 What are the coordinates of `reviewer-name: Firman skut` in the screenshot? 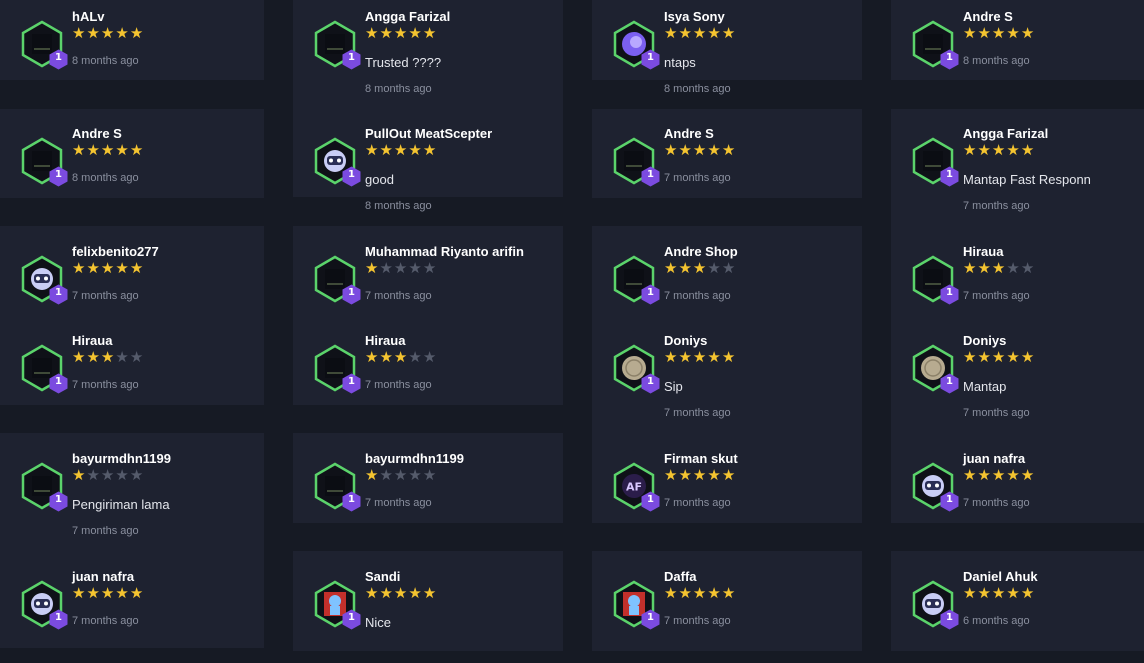 It's located at (701, 458).